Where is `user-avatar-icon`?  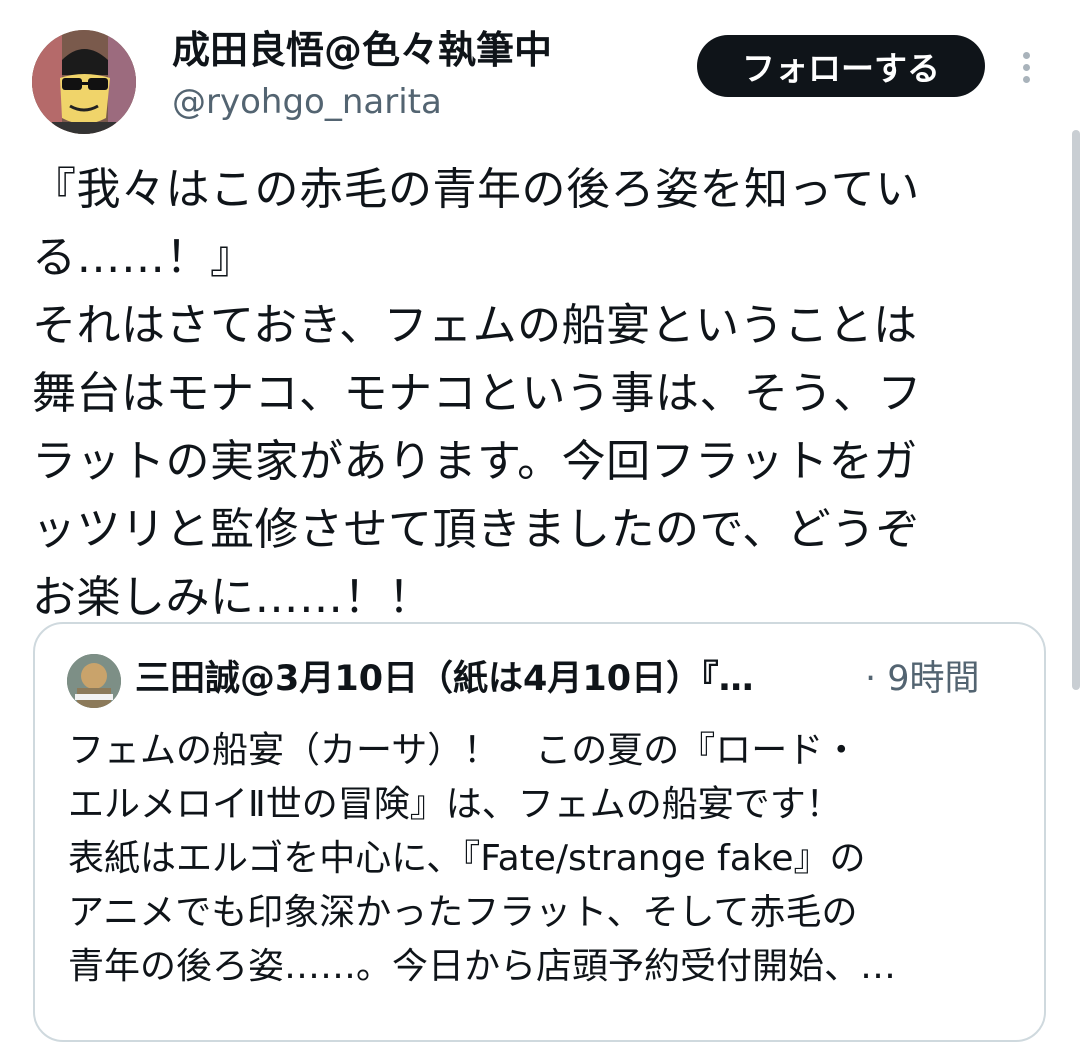 user-avatar-icon is located at coordinates (84, 82).